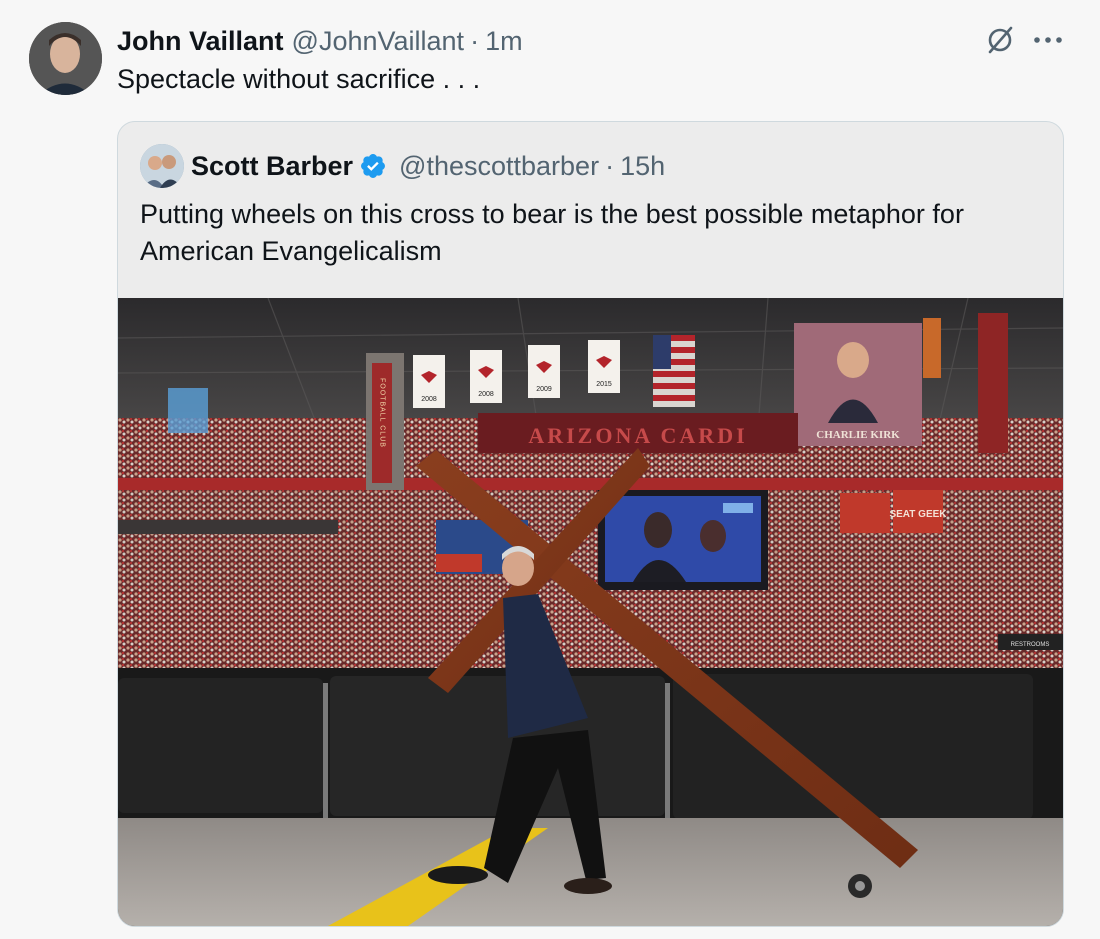  What do you see at coordinates (604, 384) in the screenshot?
I see `banner-year-4: 2015` at bounding box center [604, 384].